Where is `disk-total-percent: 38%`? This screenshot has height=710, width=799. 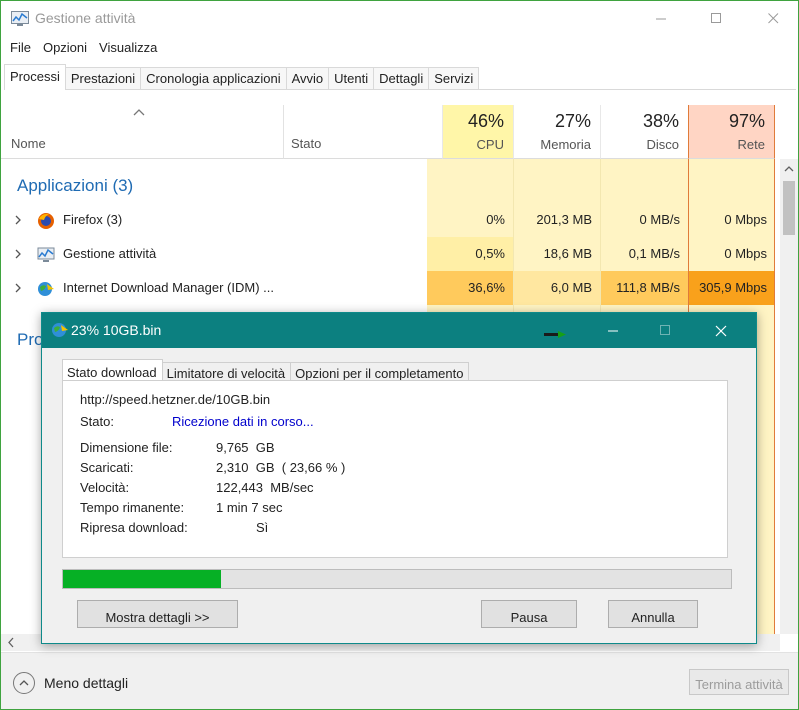
disk-total-percent: 38% is located at coordinates (660, 121).